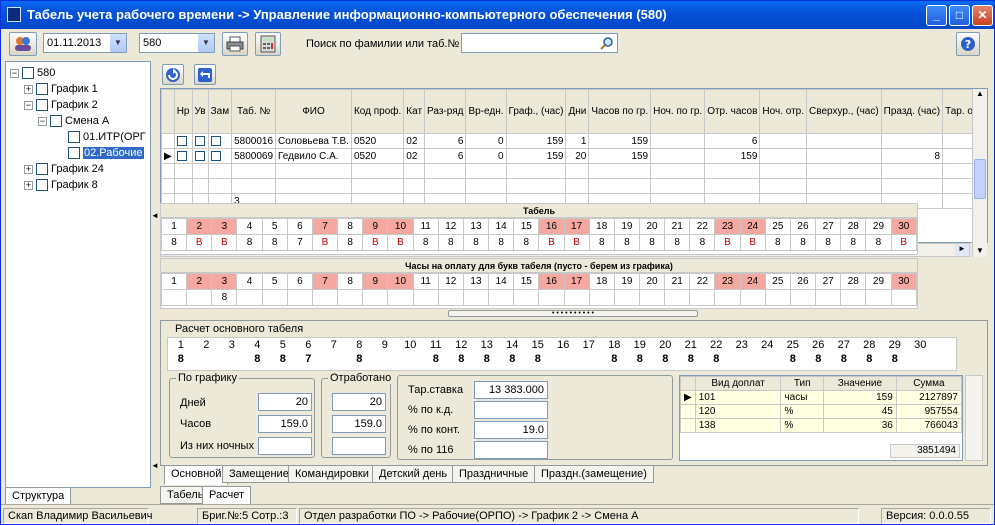 This screenshot has height=525, width=995. What do you see at coordinates (594, 474) in the screenshot?
I see `tab-5: Праздн.(замещение)` at bounding box center [594, 474].